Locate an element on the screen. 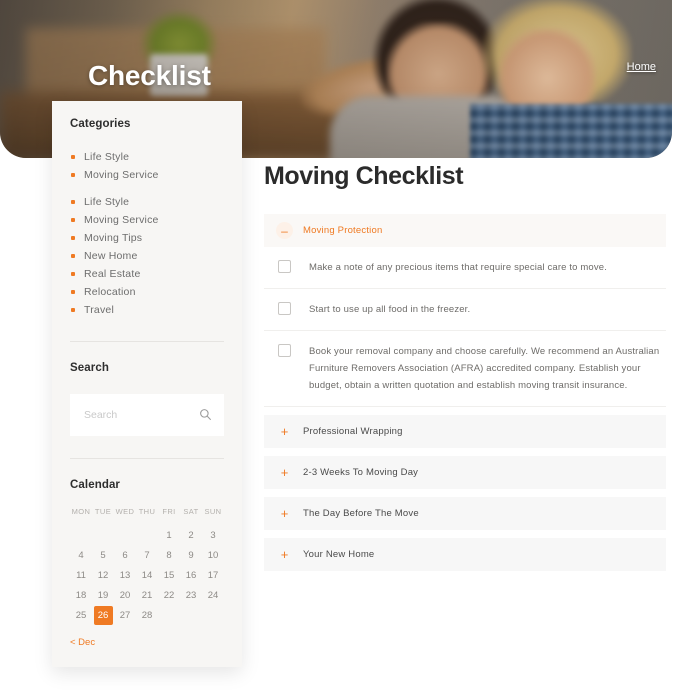  calendar-day-cell: 23 is located at coordinates (191, 595).